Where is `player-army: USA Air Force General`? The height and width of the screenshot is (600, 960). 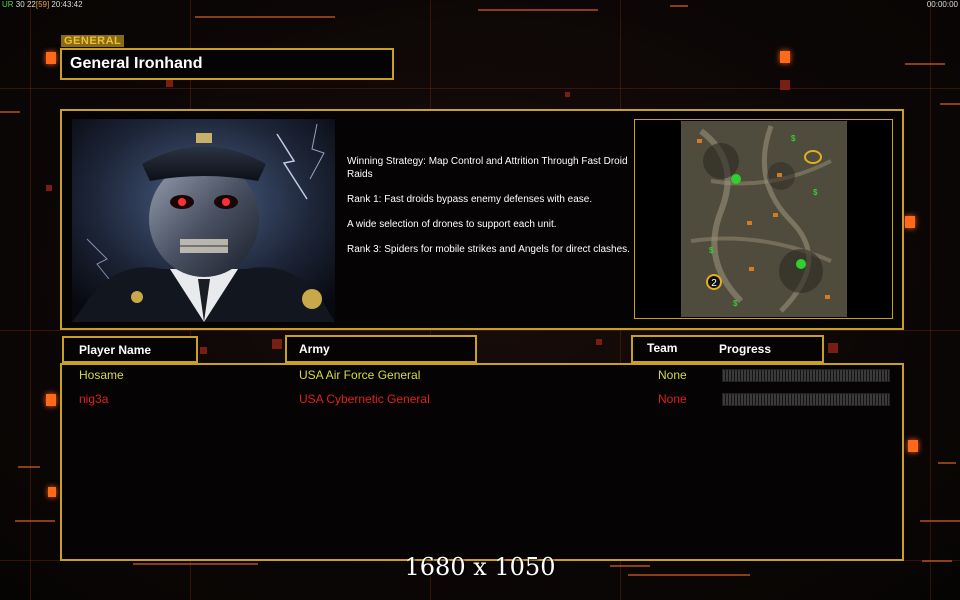
player-army: USA Air Force General is located at coordinates (360, 375).